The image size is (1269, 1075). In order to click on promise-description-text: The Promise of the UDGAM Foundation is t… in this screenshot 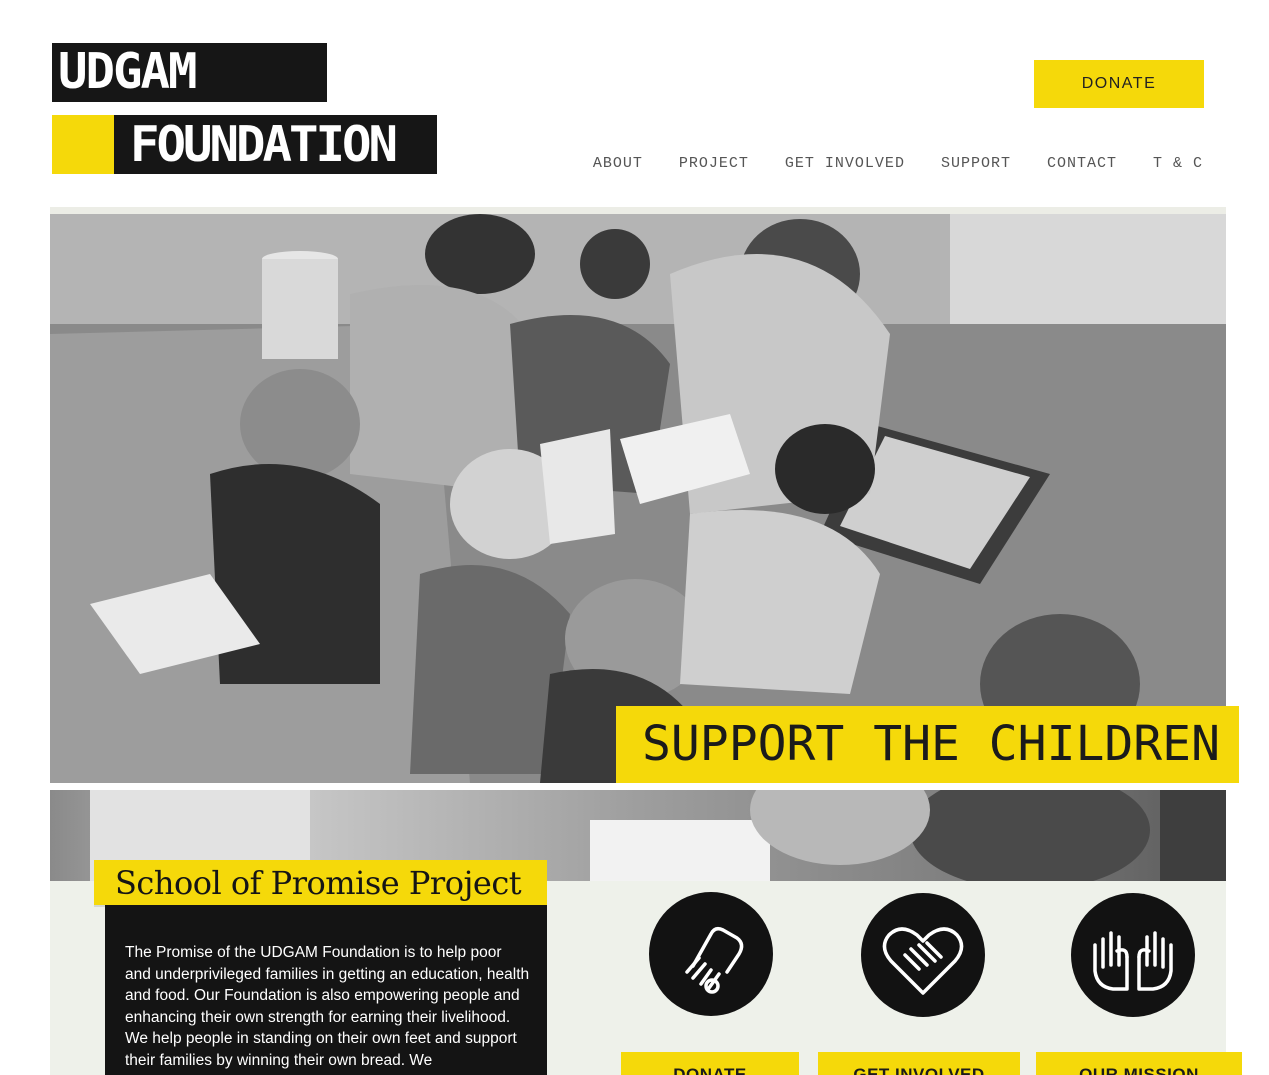, I will do `click(327, 1006)`.